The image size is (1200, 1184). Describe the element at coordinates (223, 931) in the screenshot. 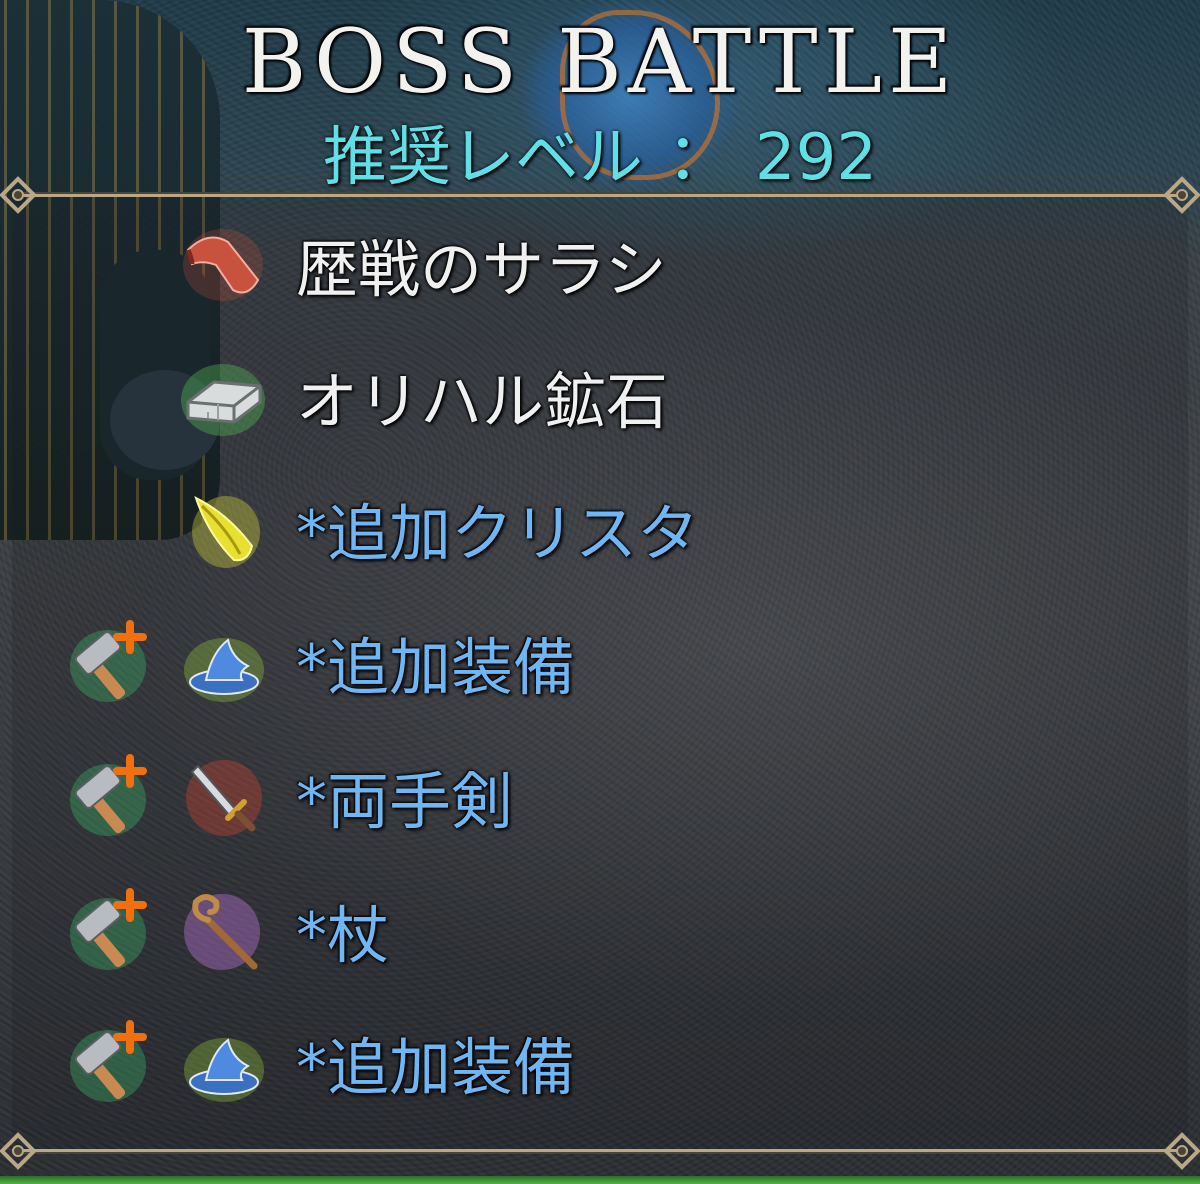

I see `staff-icon` at that location.